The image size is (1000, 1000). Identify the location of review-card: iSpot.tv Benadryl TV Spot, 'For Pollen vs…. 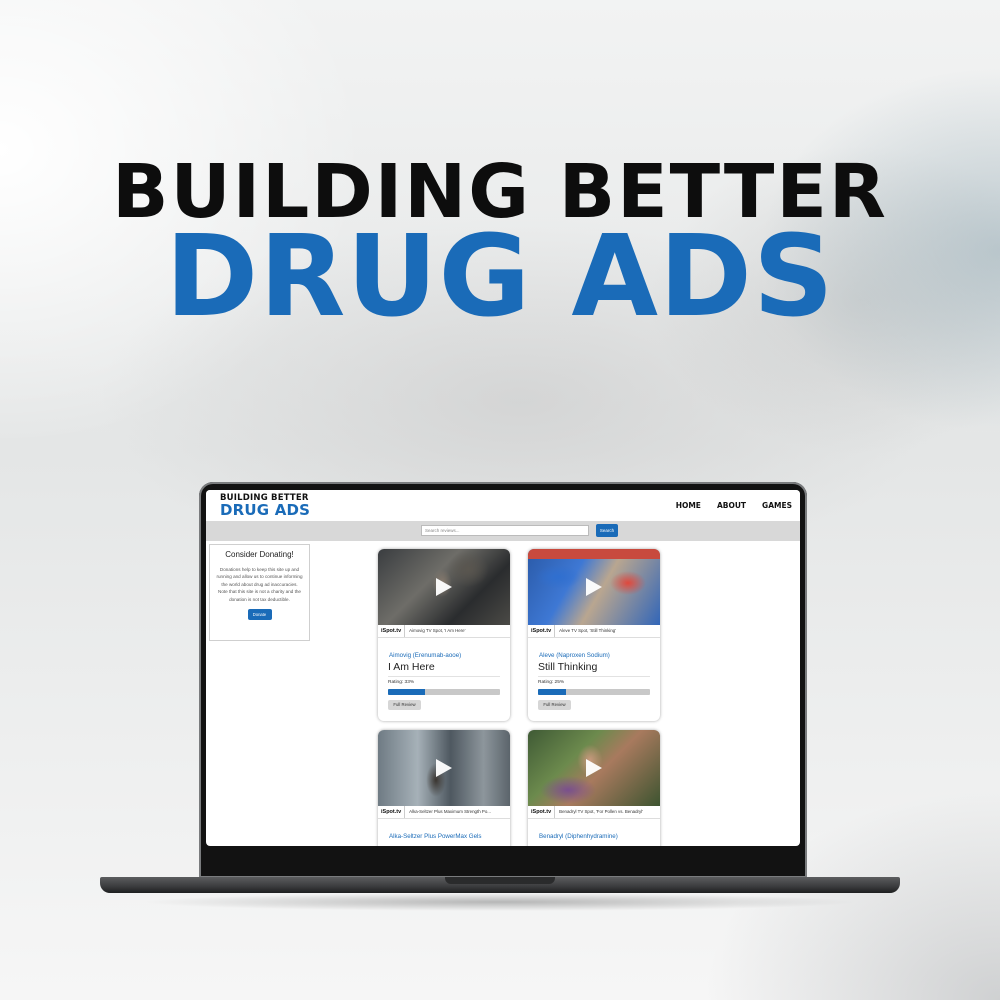
(594, 788).